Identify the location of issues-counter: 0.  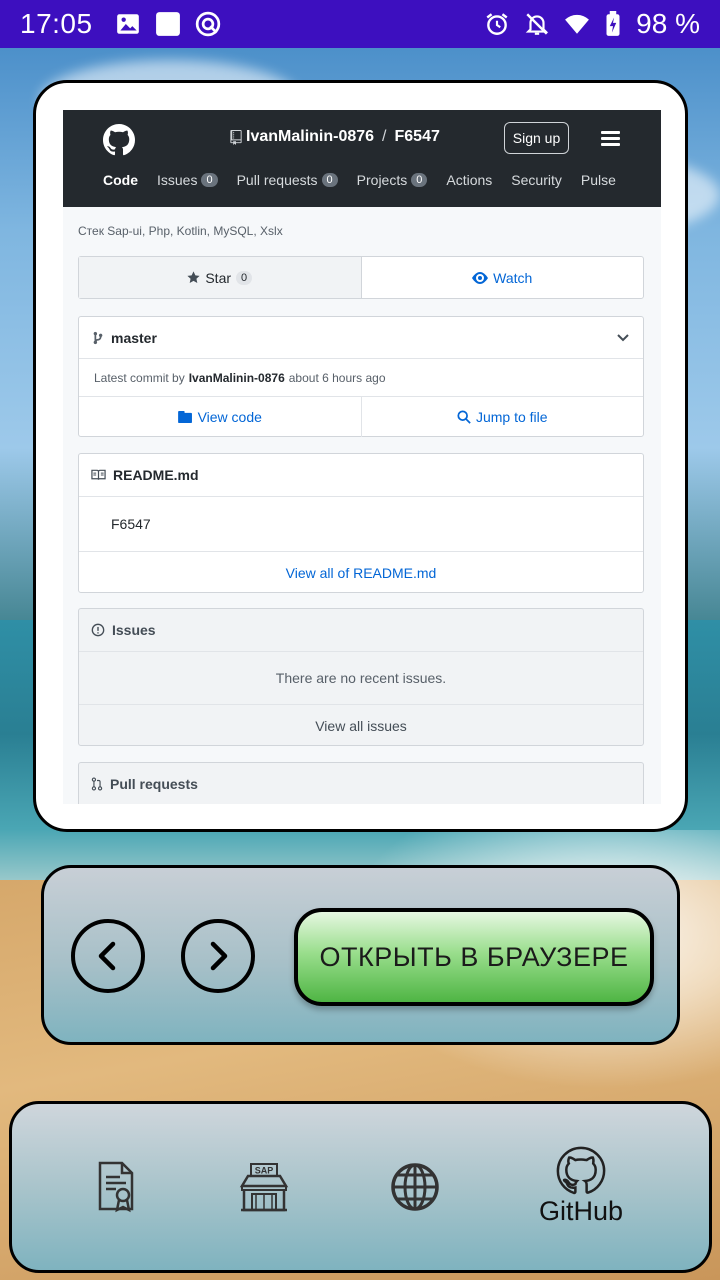
(209, 180).